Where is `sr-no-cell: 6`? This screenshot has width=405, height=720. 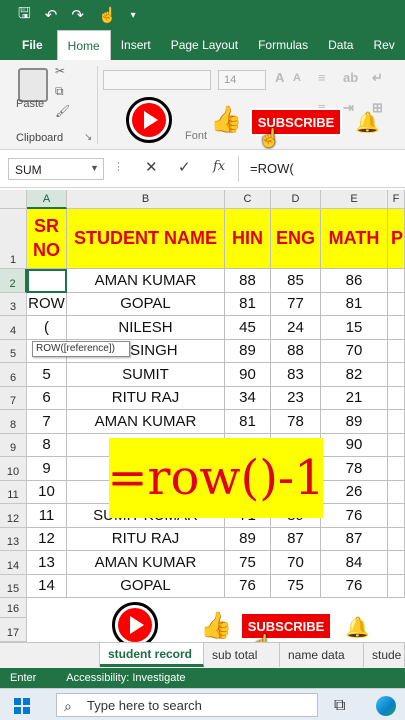
sr-no-cell: 6 is located at coordinates (47, 398).